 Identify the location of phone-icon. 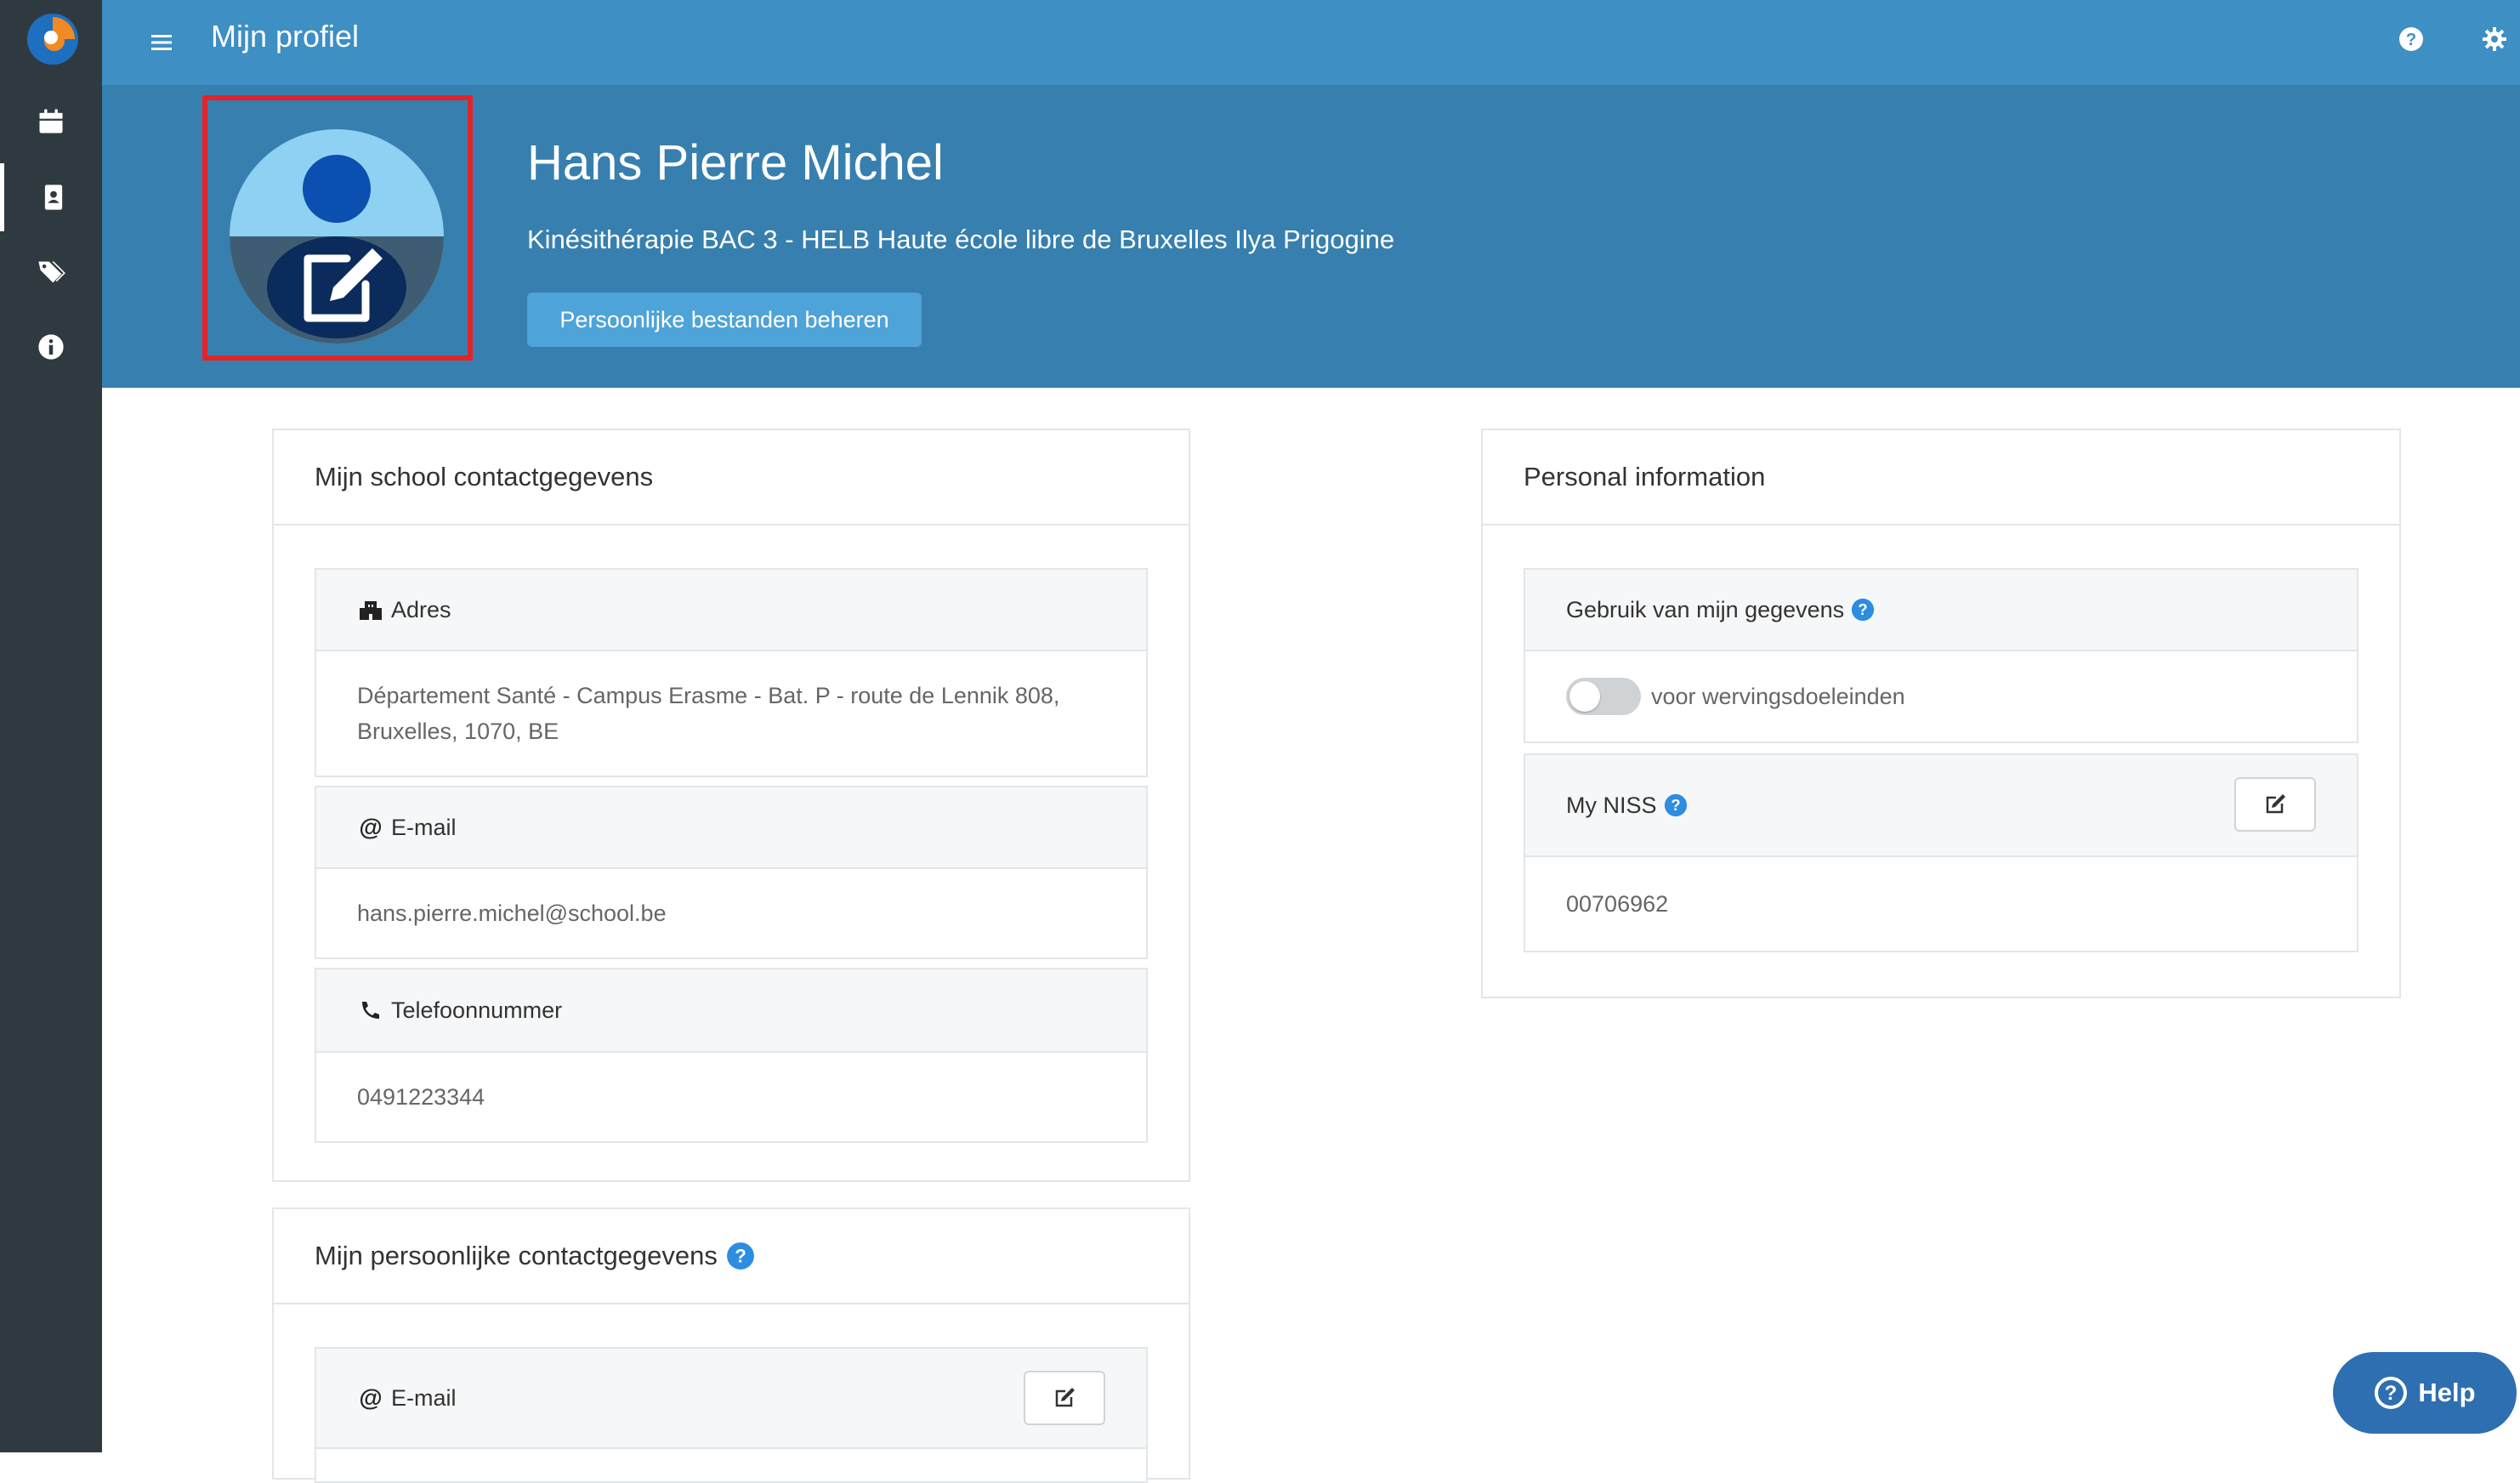
(371, 1010).